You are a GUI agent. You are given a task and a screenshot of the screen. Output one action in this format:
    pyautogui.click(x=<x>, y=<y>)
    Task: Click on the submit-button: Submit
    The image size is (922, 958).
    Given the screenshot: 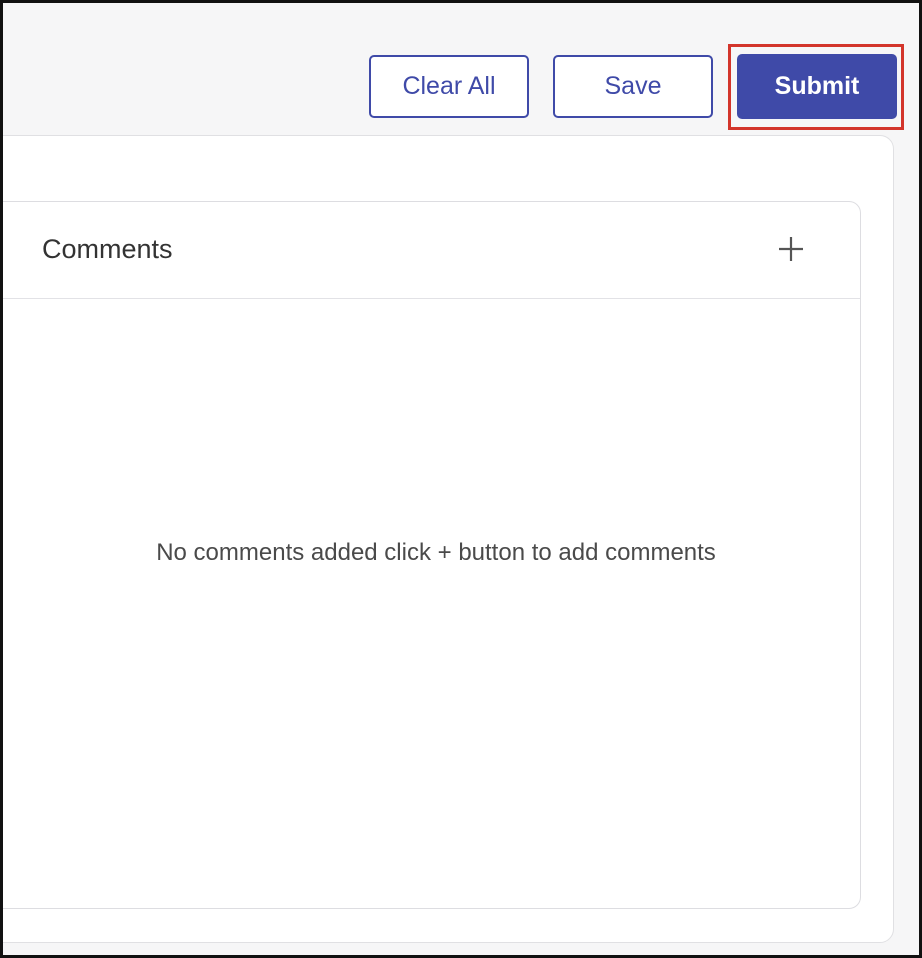 What is the action you would take?
    pyautogui.click(x=817, y=86)
    